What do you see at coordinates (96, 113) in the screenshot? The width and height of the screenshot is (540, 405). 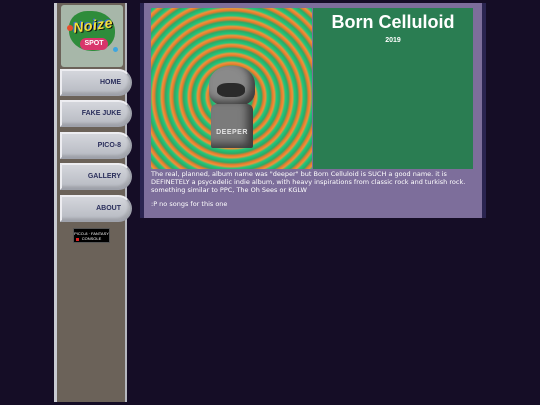 I see `nav-fake-juke-button: FAKE JUKE` at bounding box center [96, 113].